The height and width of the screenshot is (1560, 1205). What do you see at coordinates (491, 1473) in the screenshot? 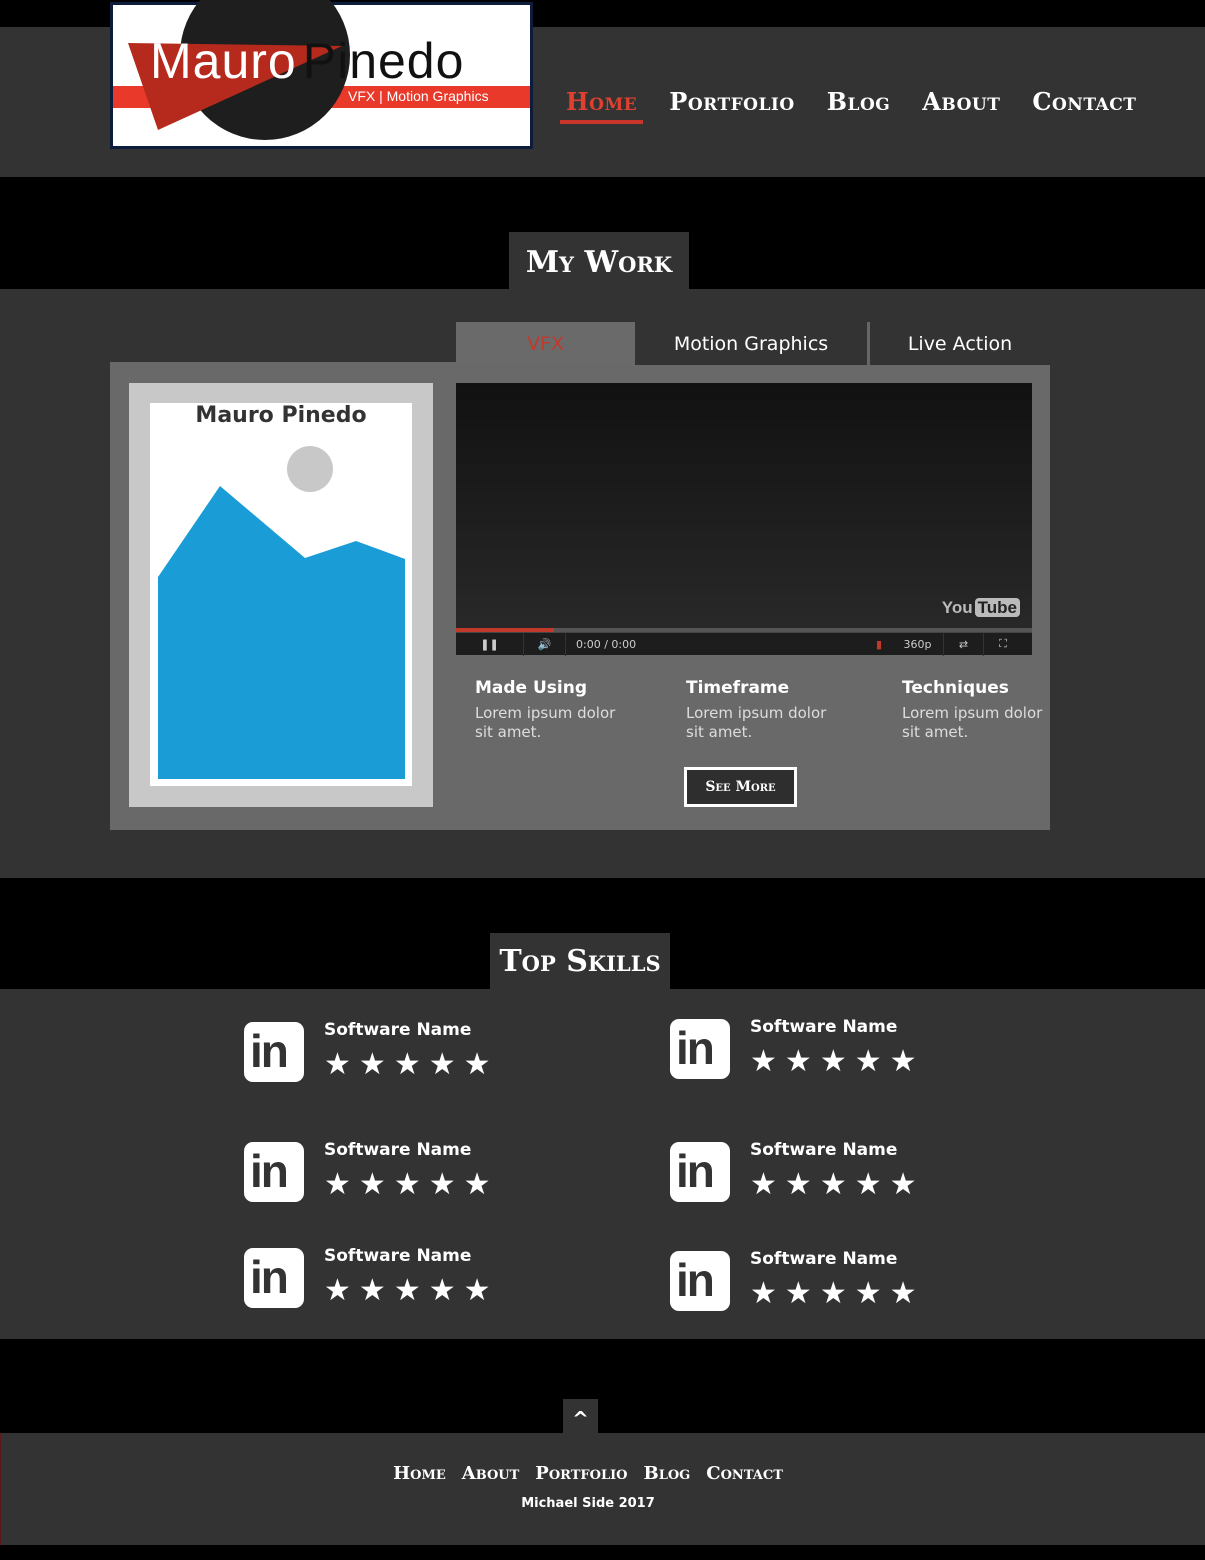
I see `footer-nav-about: About` at bounding box center [491, 1473].